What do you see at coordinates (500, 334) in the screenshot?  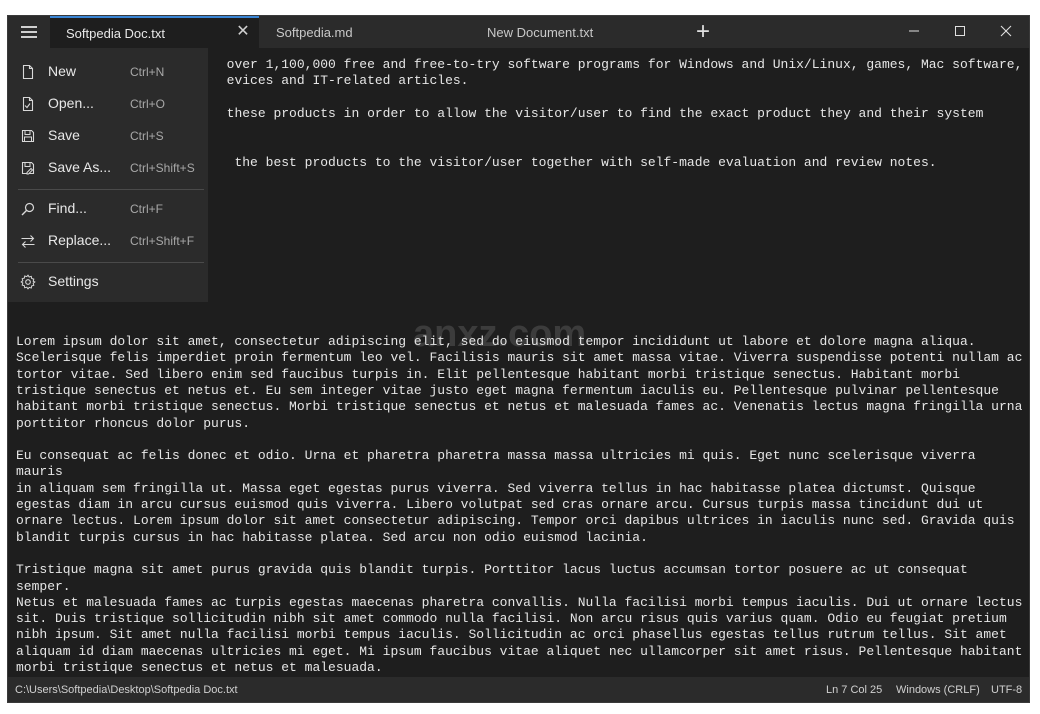 I see `watermark-logo: anxz.com` at bounding box center [500, 334].